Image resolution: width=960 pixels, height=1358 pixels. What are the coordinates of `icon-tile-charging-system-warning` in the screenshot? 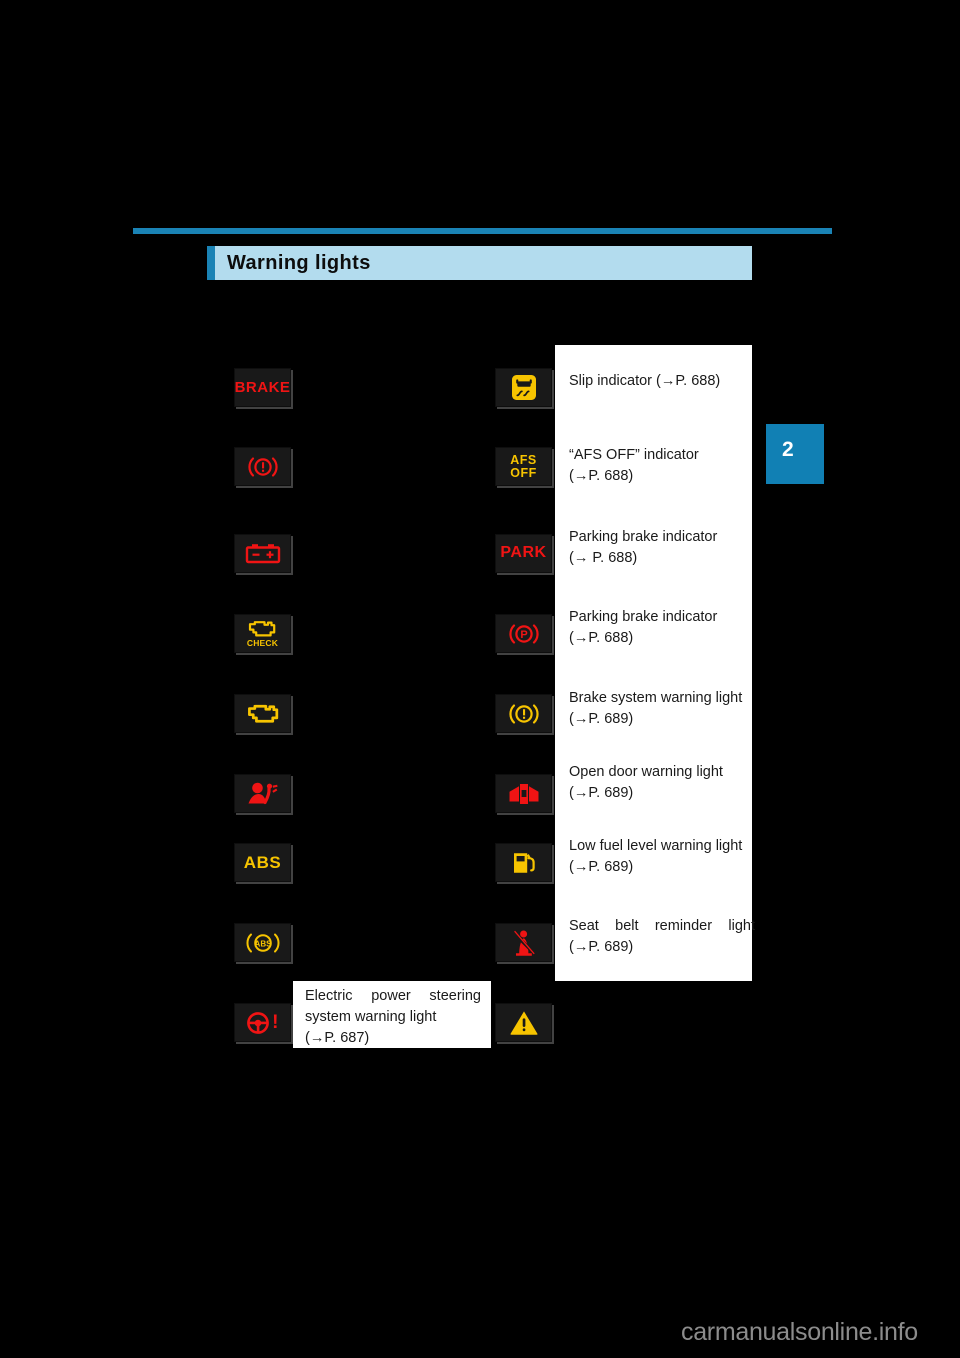 It's located at (262, 553).